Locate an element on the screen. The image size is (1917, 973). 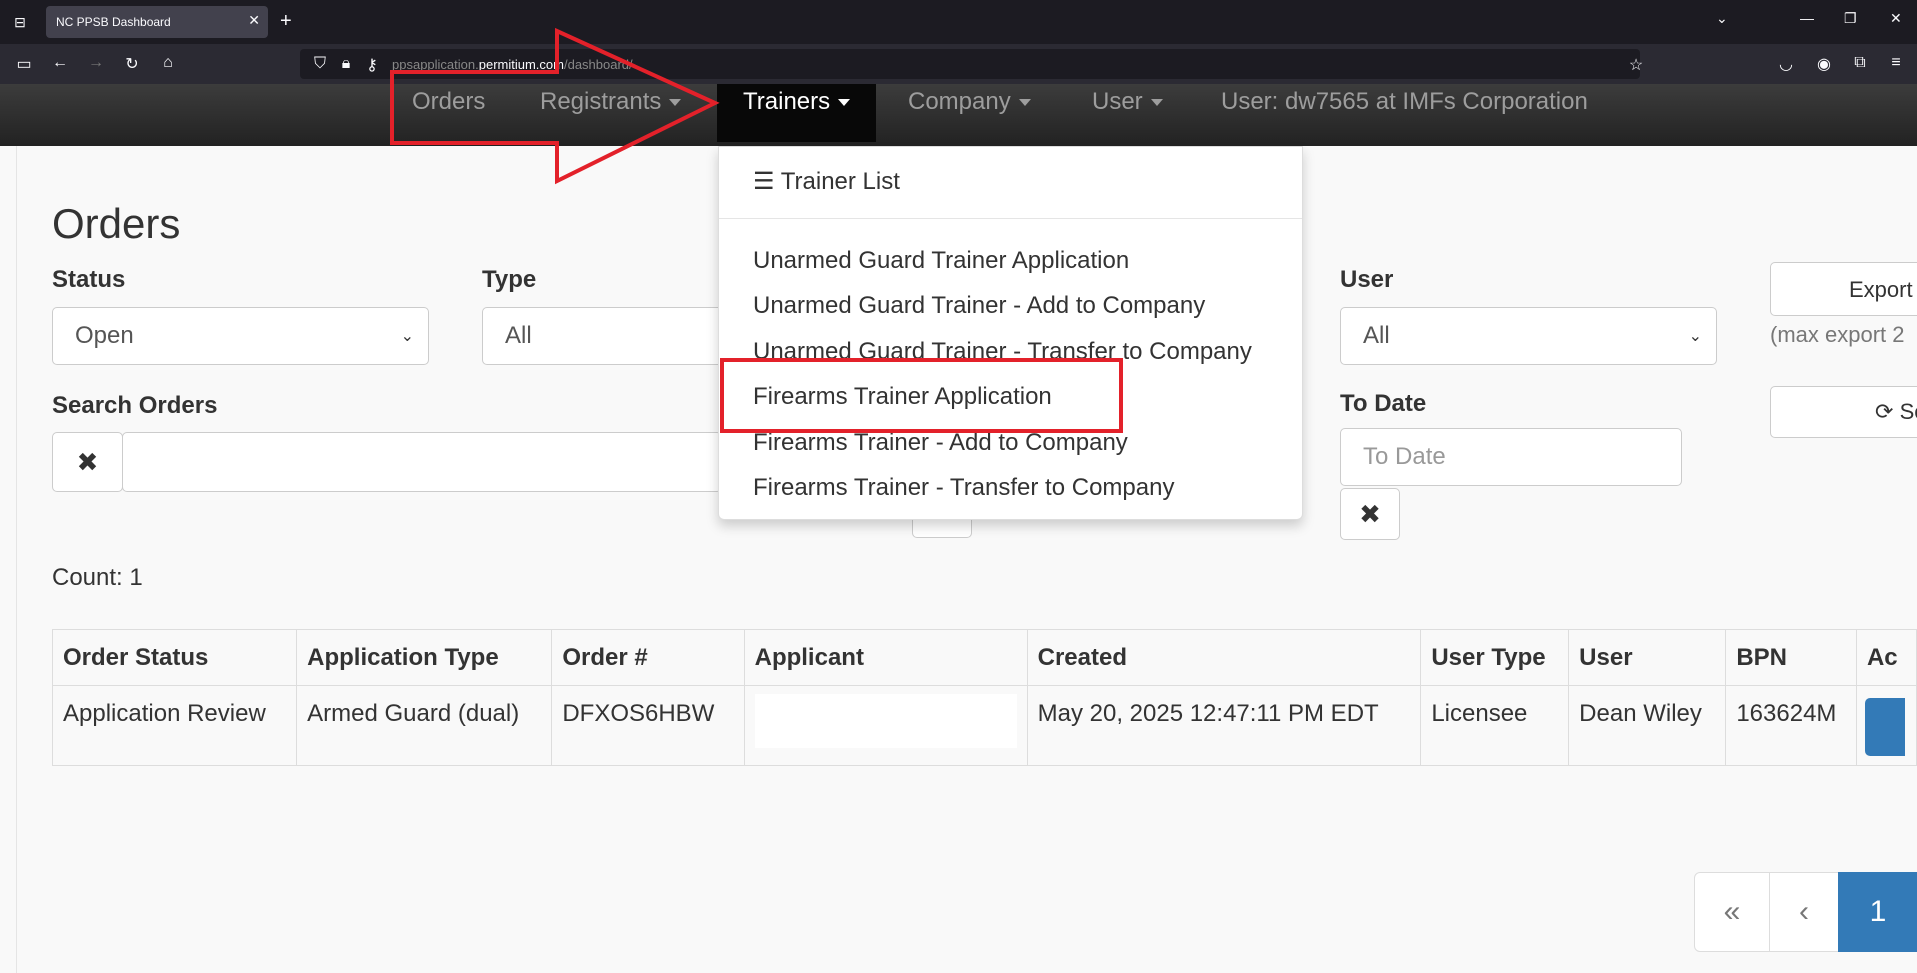
arrow-right-icon is located at coordinates (555, 106).